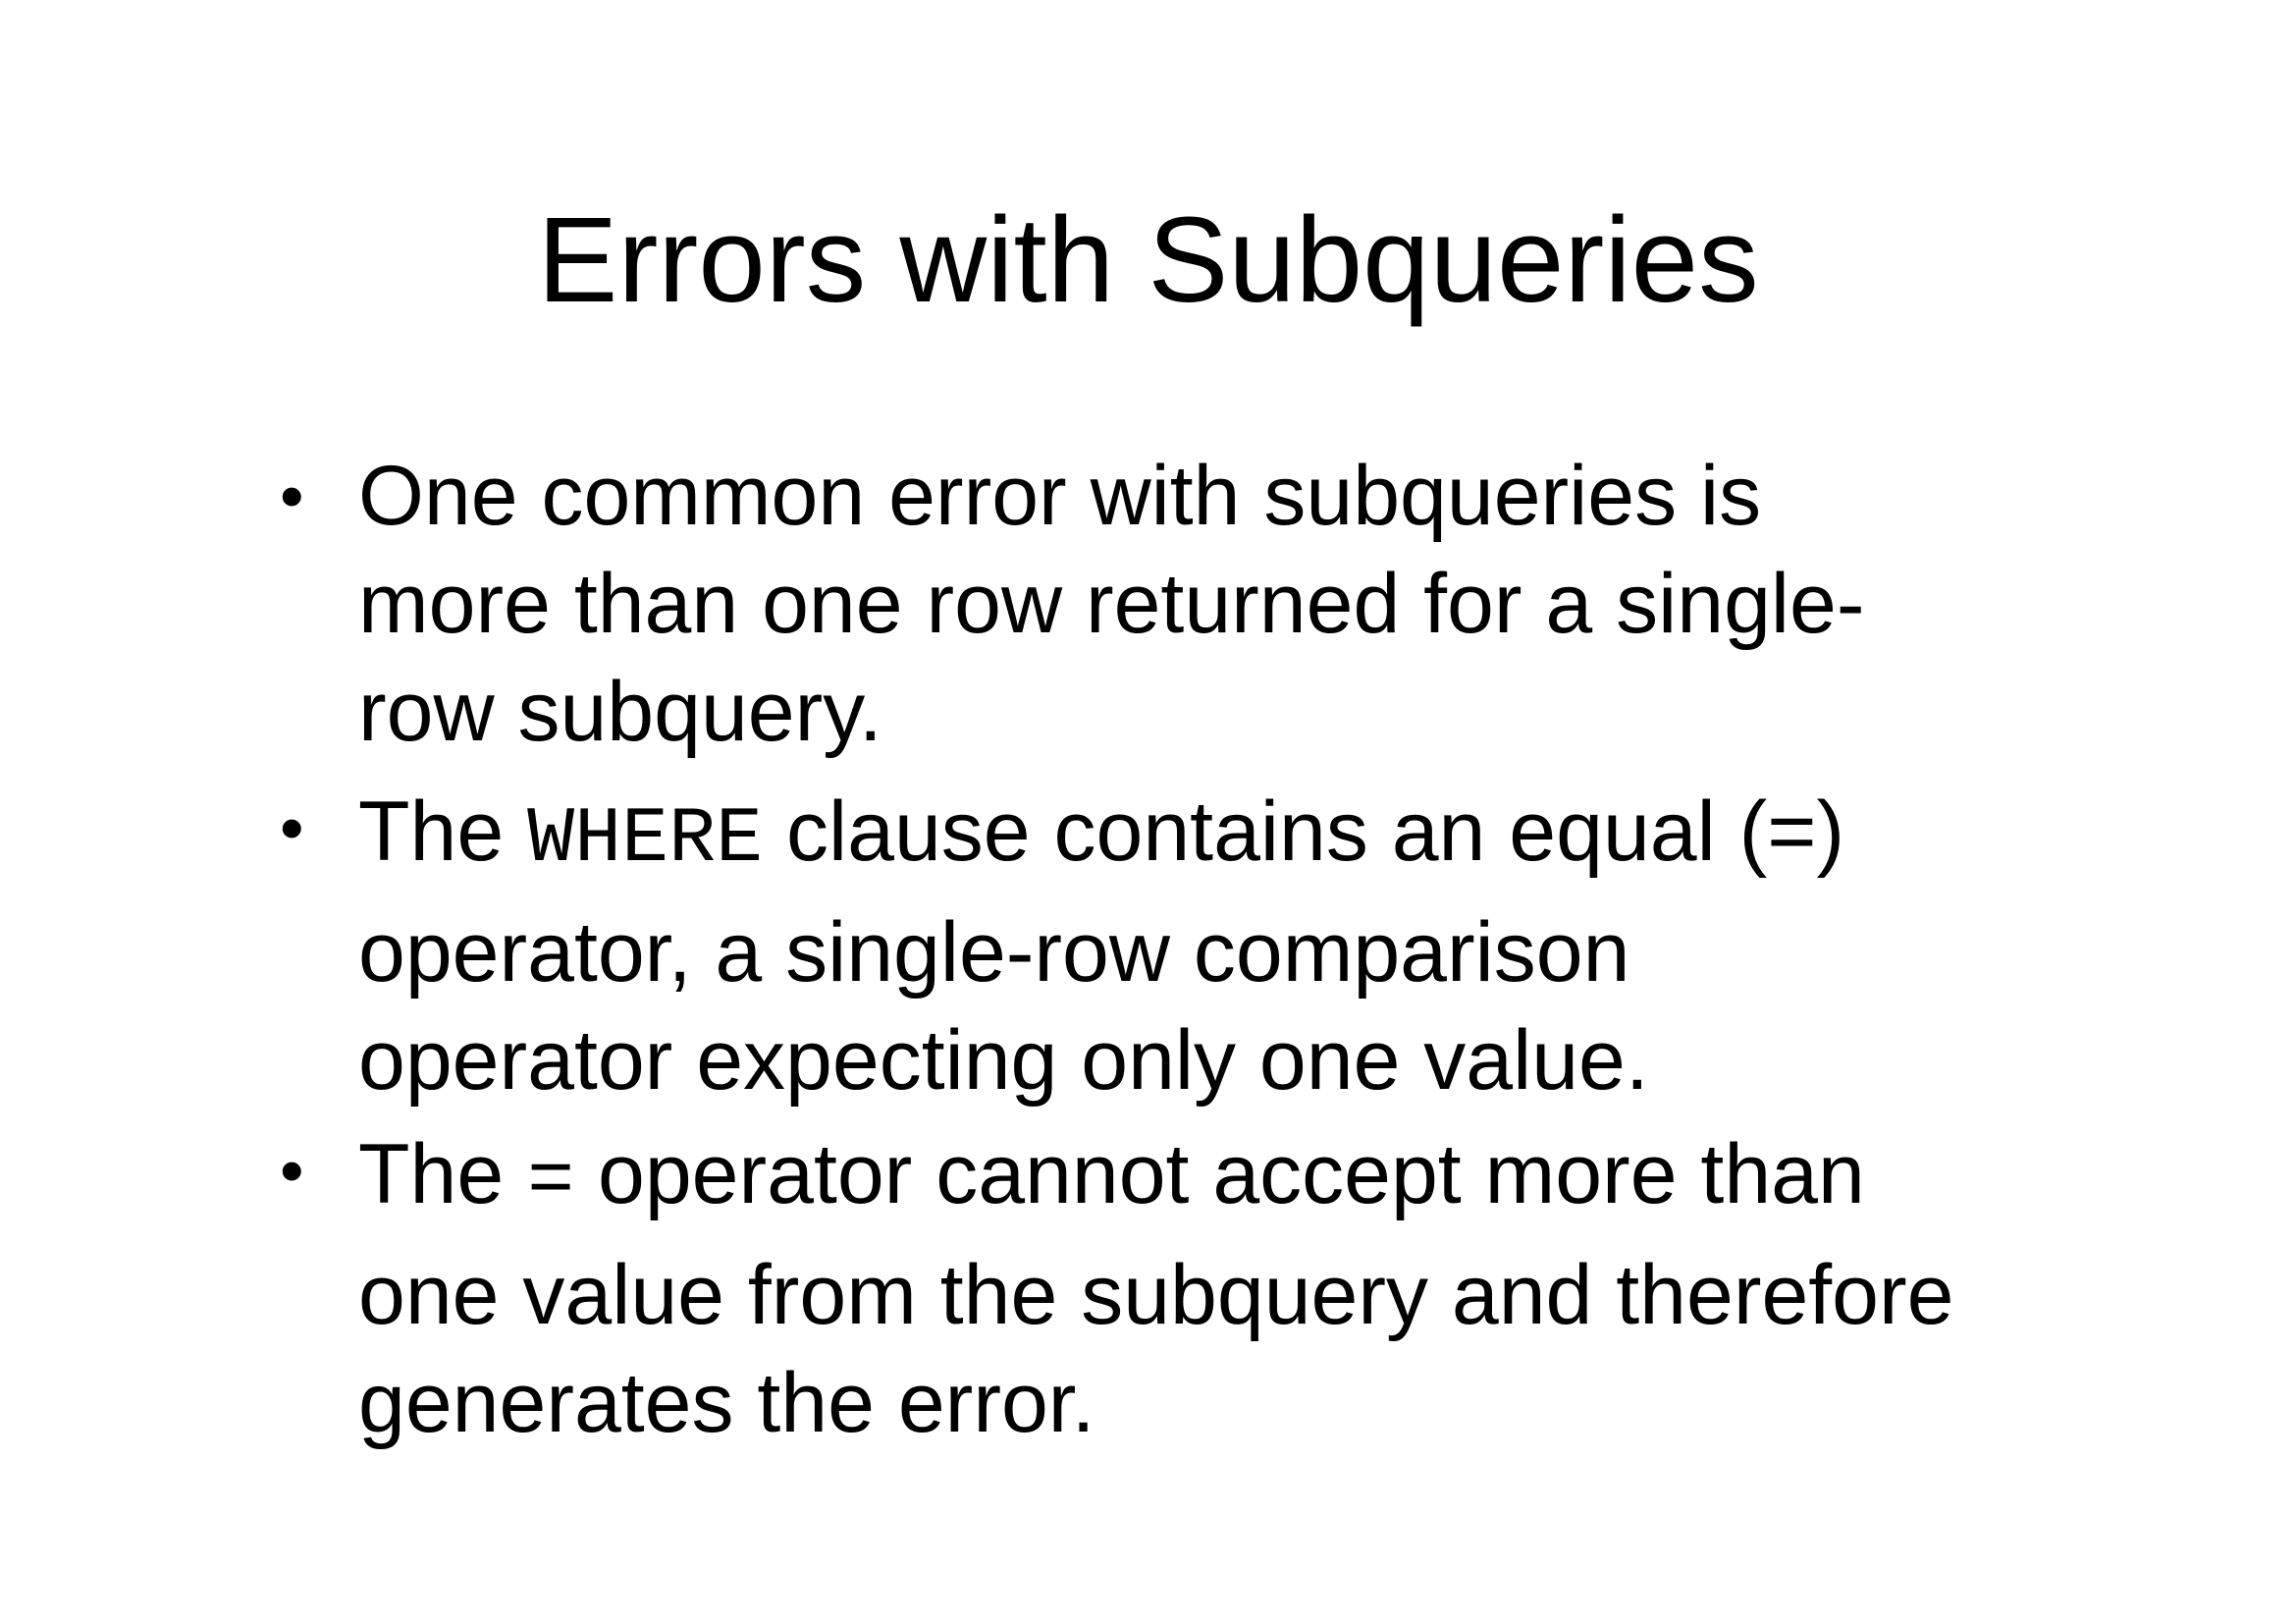 The image size is (2296, 1623). I want to click on bullet-3-line-1: The = operator cannot accept more than, so click(1202, 1178).